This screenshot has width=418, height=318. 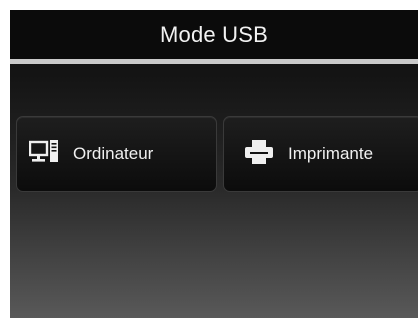 I want to click on computer-icon, so click(x=43, y=154).